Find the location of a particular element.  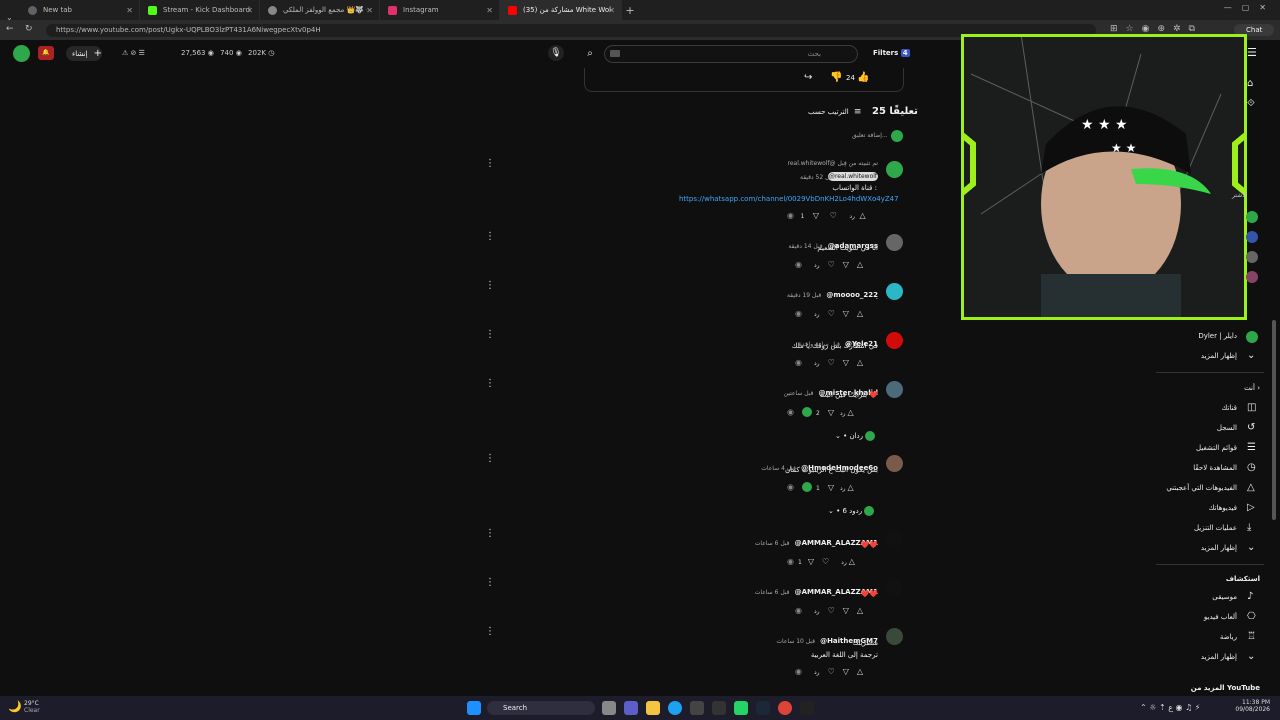

tab-instagram: Instagram ✕ is located at coordinates (440, 10).